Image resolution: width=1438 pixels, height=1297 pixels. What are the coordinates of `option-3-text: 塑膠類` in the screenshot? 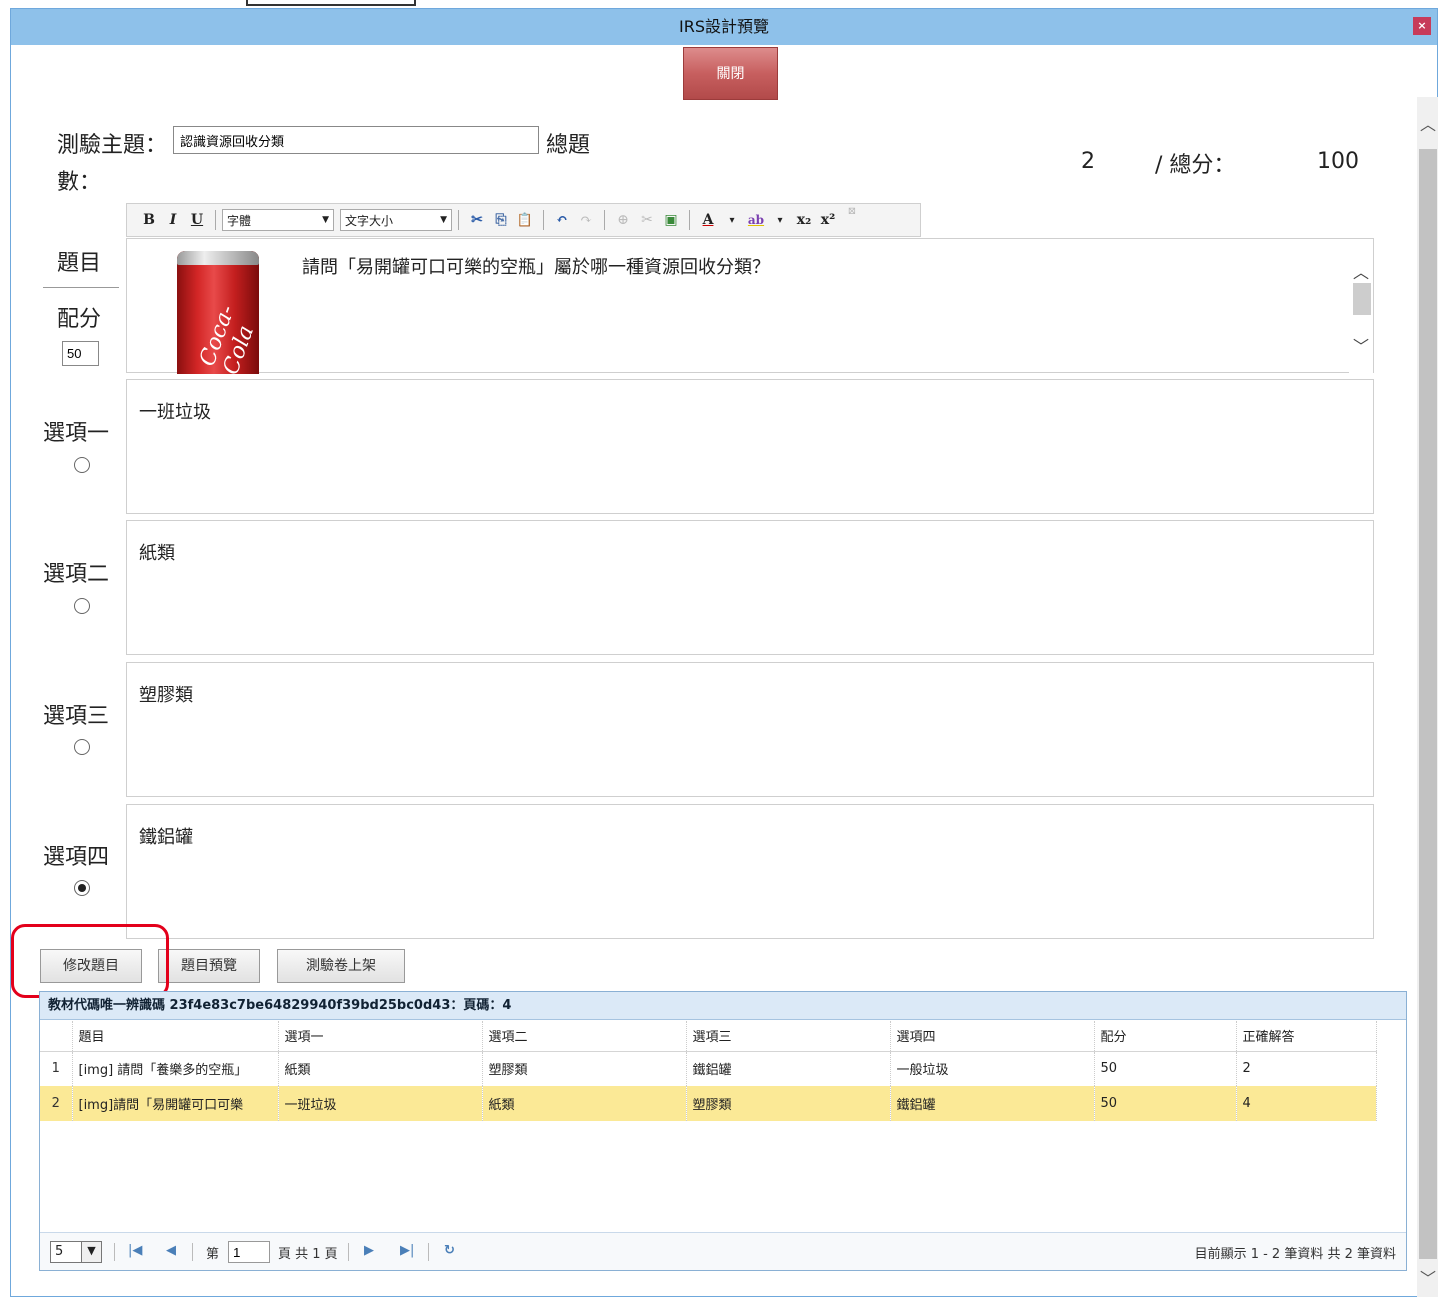 It's located at (166, 695).